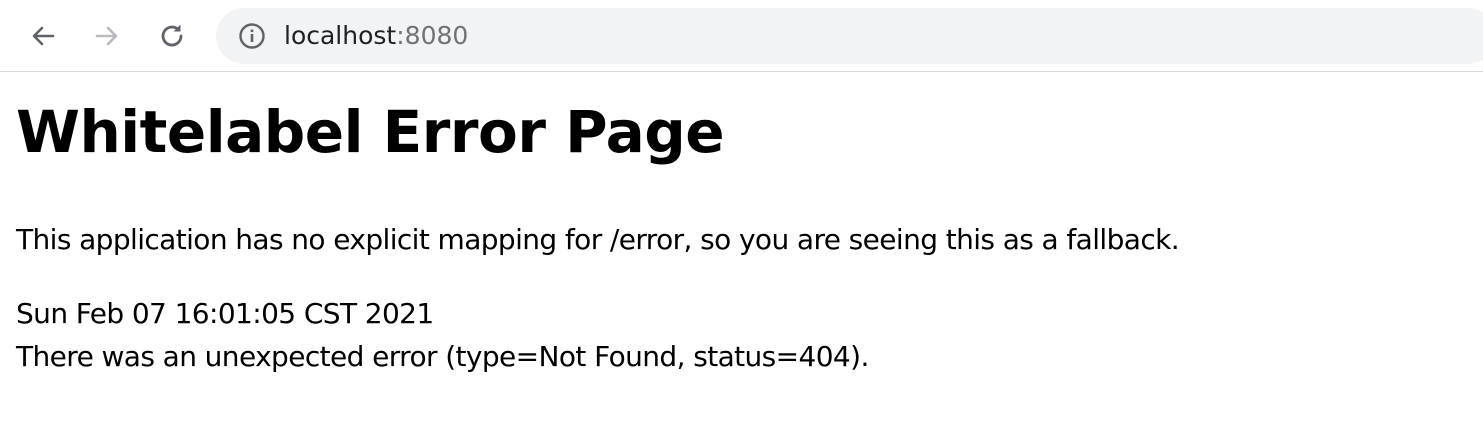 The width and height of the screenshot is (1483, 448). What do you see at coordinates (225, 313) in the screenshot?
I see `error-timestamp: Sun Feb 07 16:01:05 CST 2021` at bounding box center [225, 313].